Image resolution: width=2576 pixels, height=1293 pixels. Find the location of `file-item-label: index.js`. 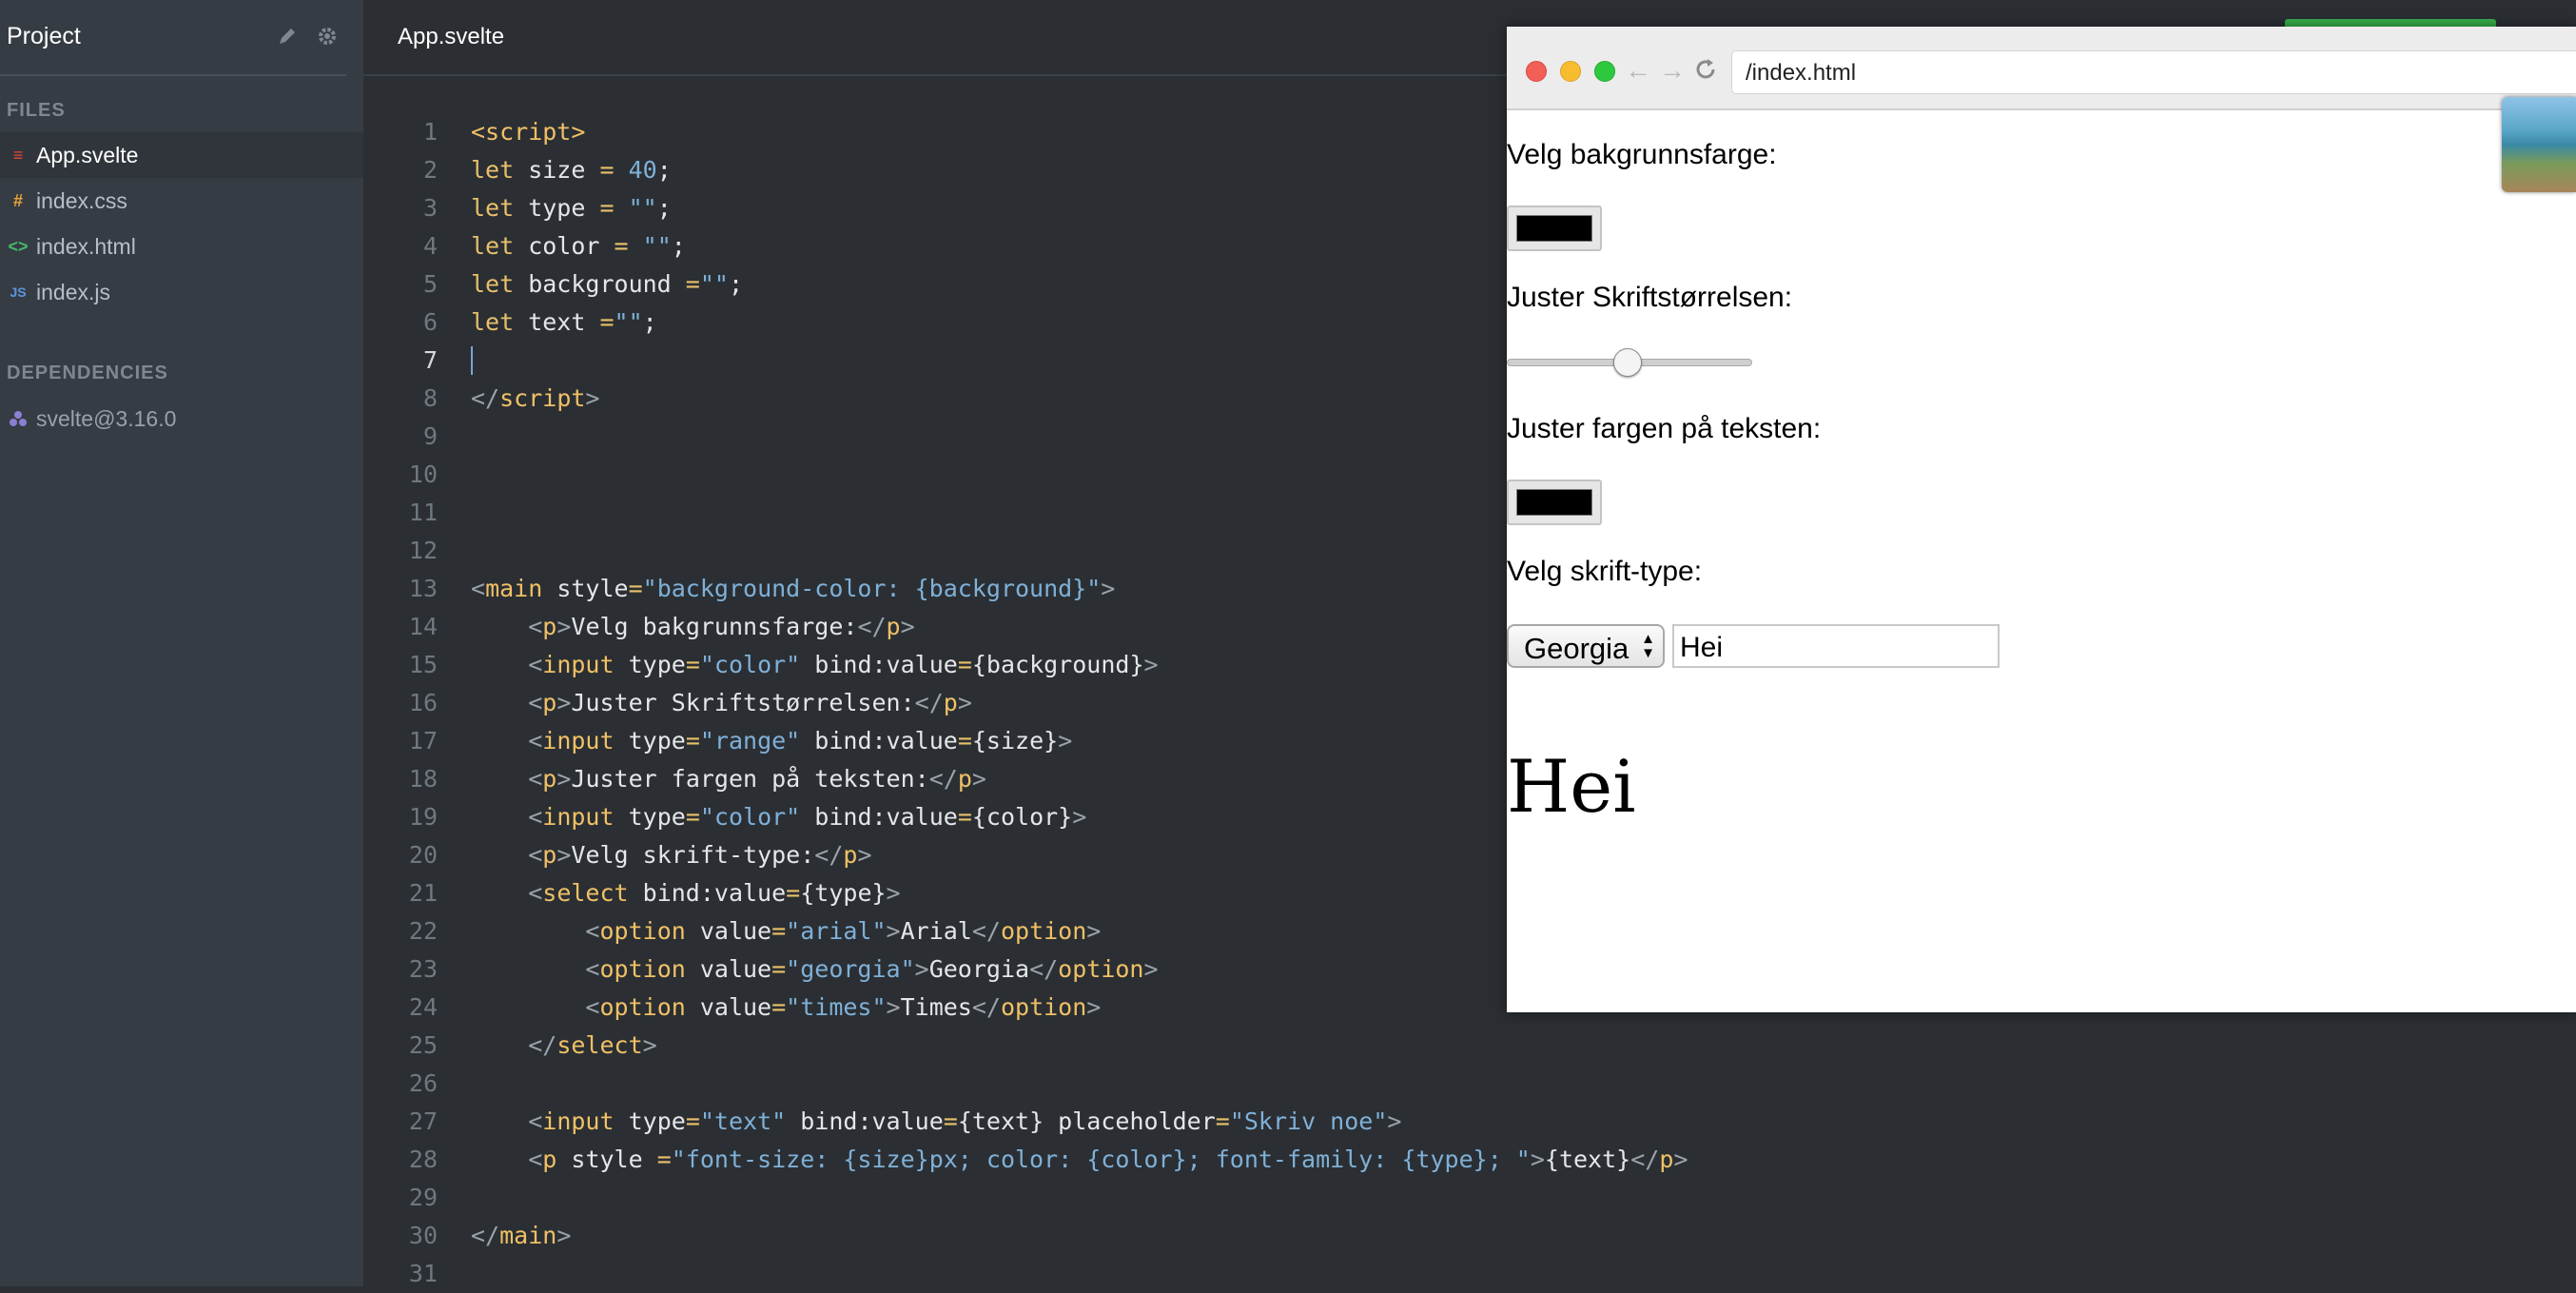

file-item-label: index.js is located at coordinates (73, 291).